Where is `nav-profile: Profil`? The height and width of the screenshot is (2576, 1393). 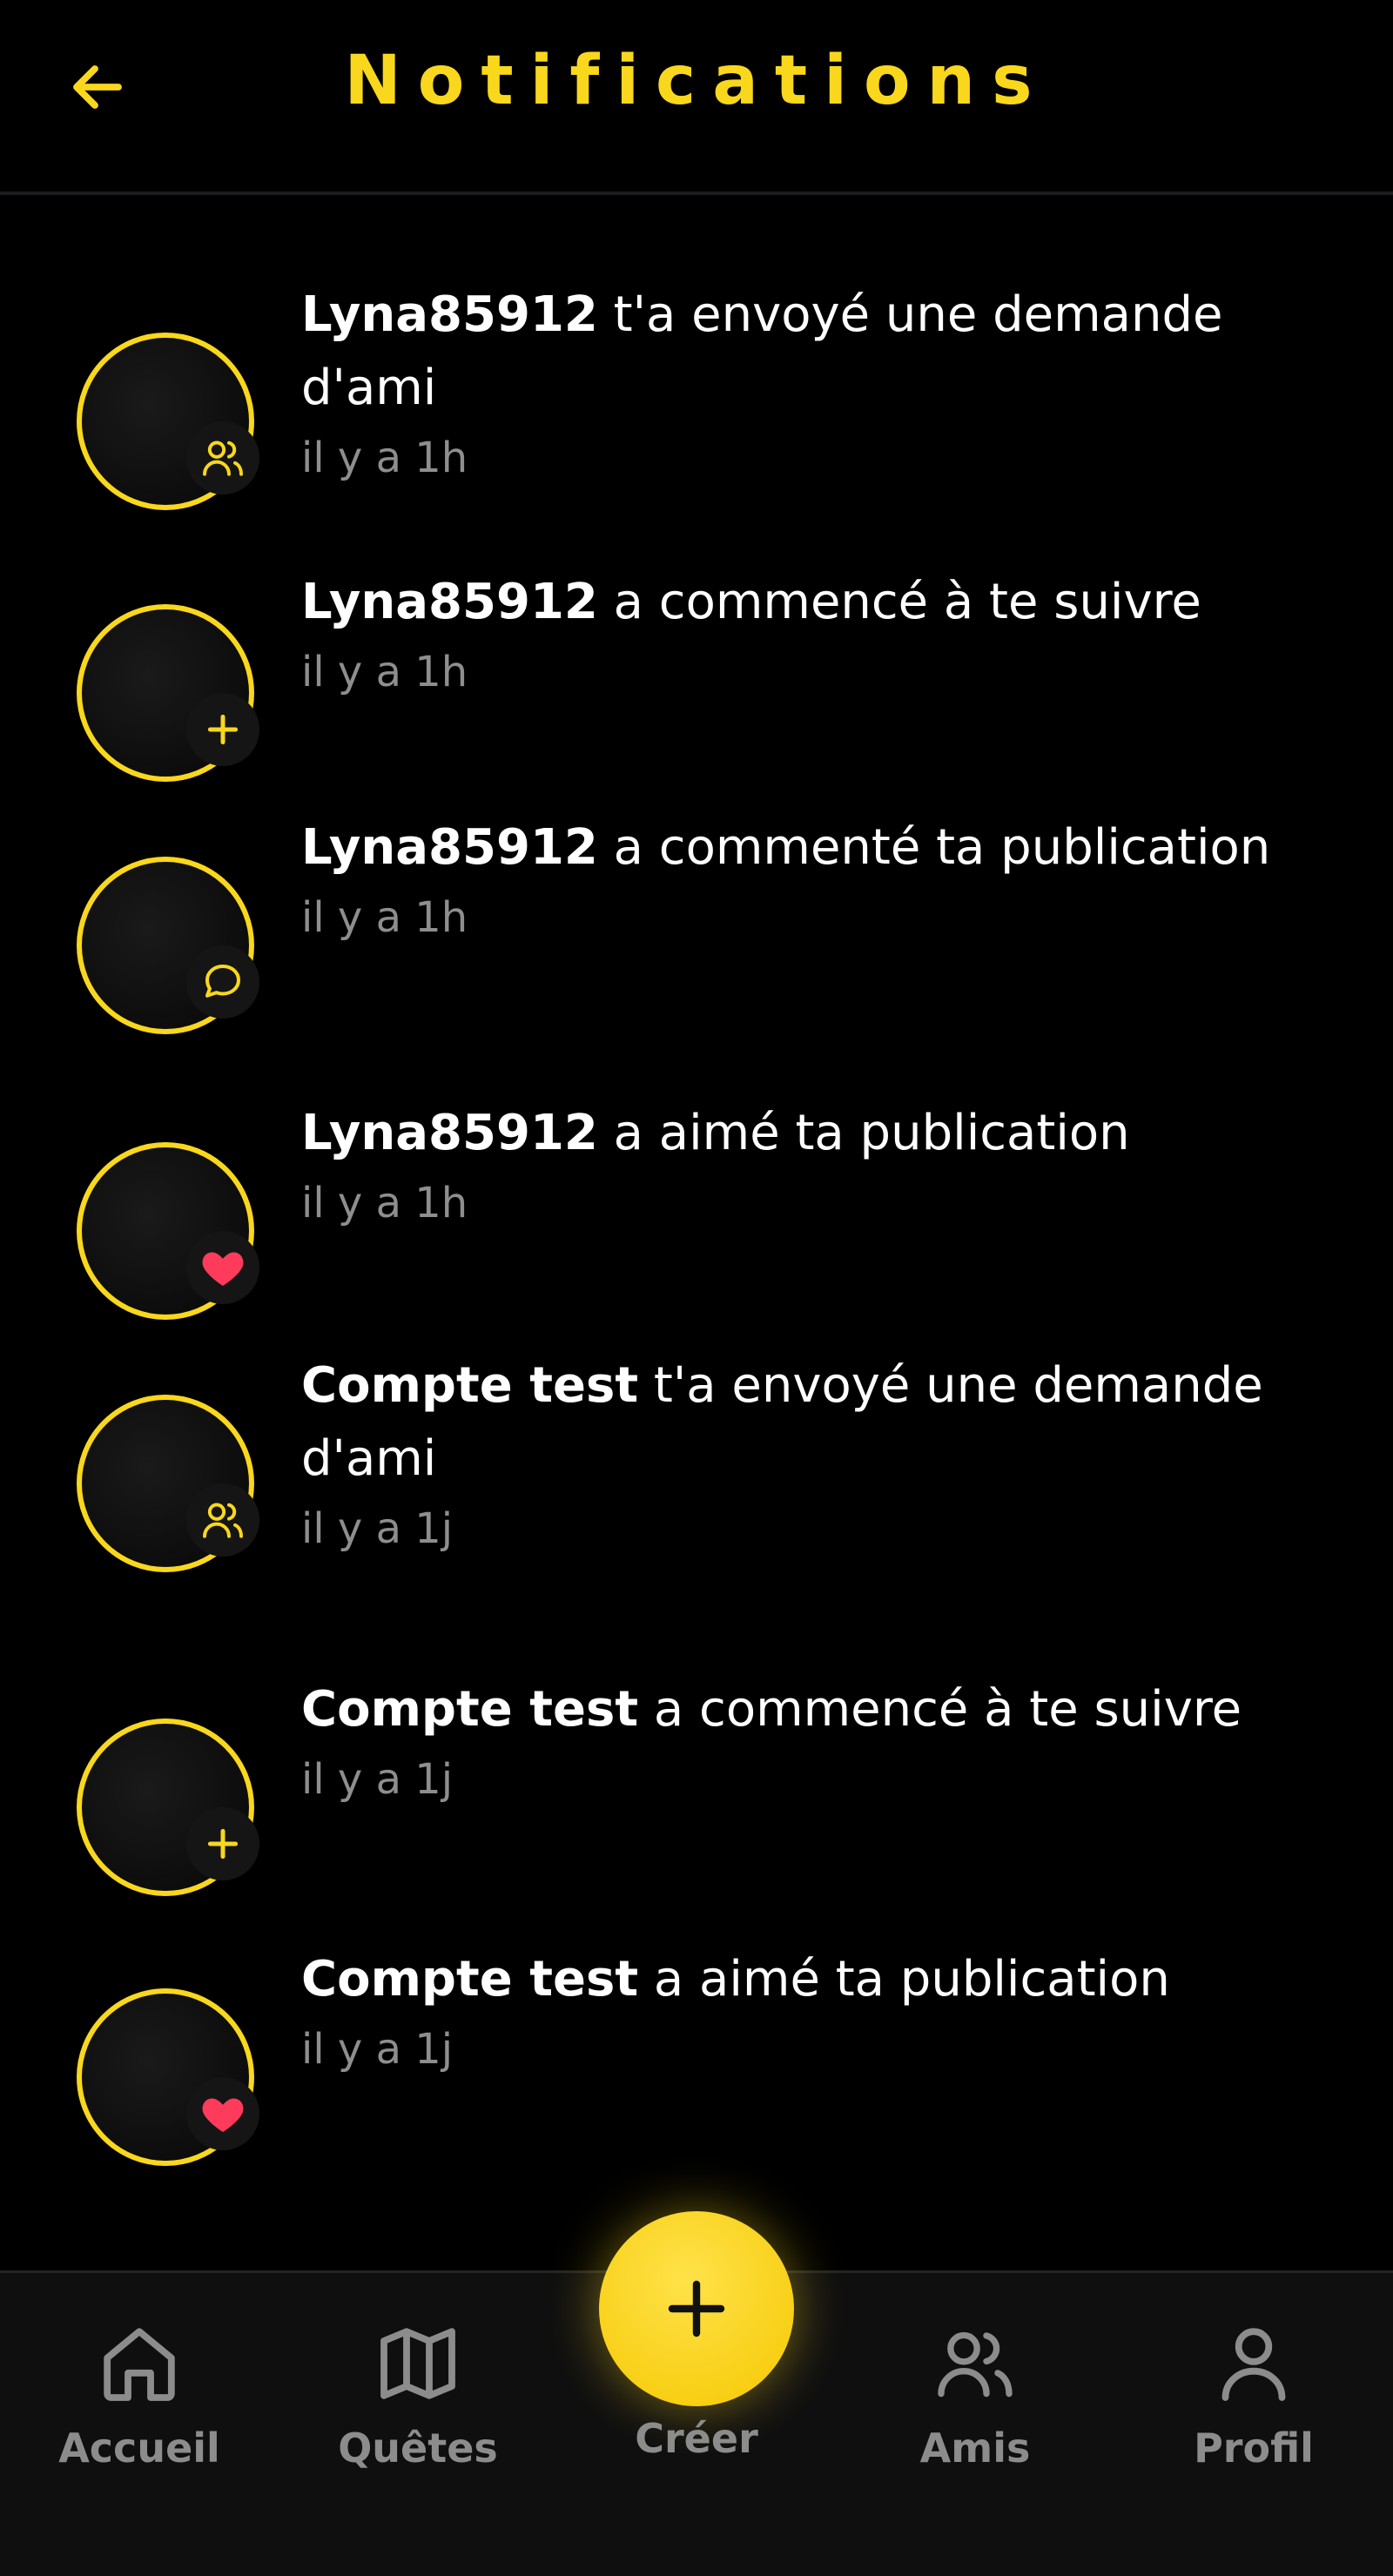
nav-profile: Profil is located at coordinates (1253, 2395).